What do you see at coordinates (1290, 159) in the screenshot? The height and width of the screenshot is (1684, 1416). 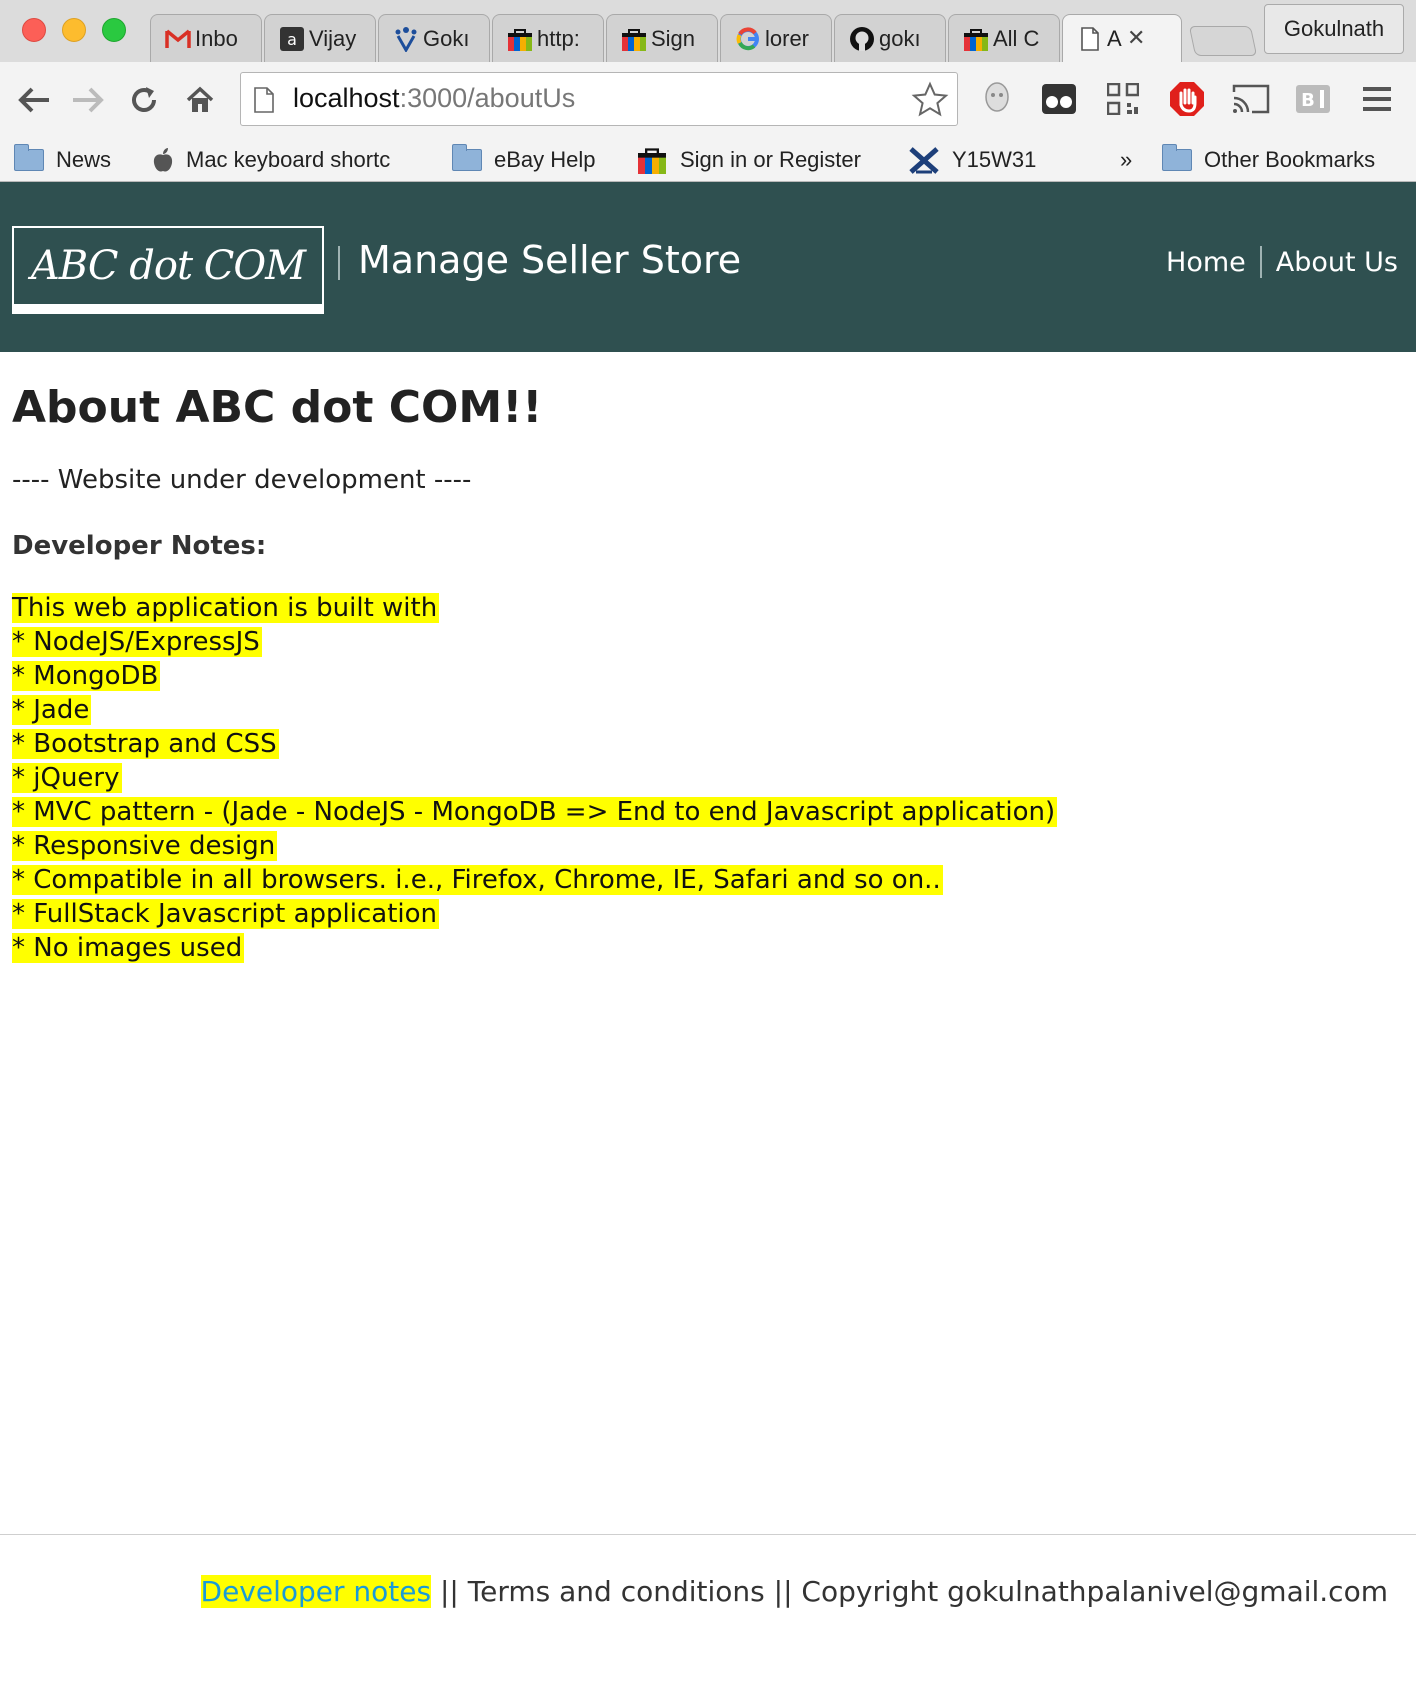 I see `bookmark-label: Other Bookmarks` at bounding box center [1290, 159].